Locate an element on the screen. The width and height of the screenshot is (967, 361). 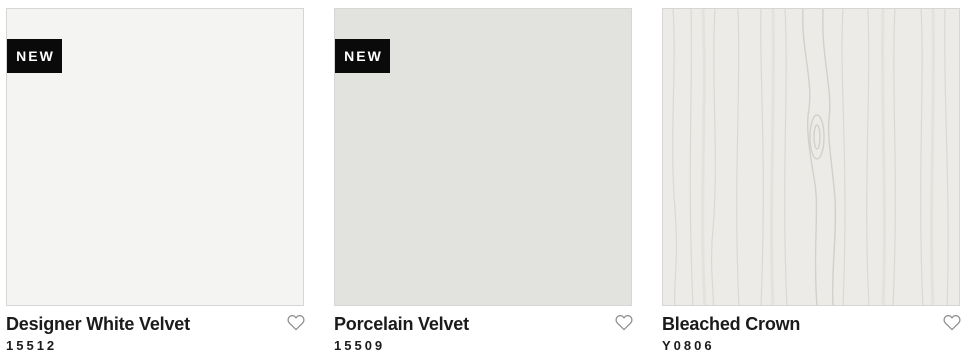
product-code: 15509 is located at coordinates (360, 345).